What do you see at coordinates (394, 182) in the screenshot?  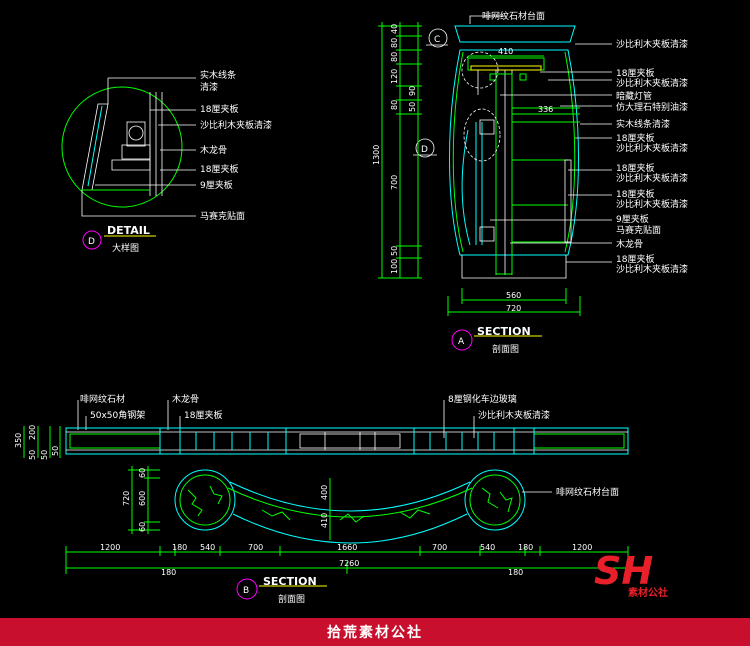 I see `a-dim-8: 700` at bounding box center [394, 182].